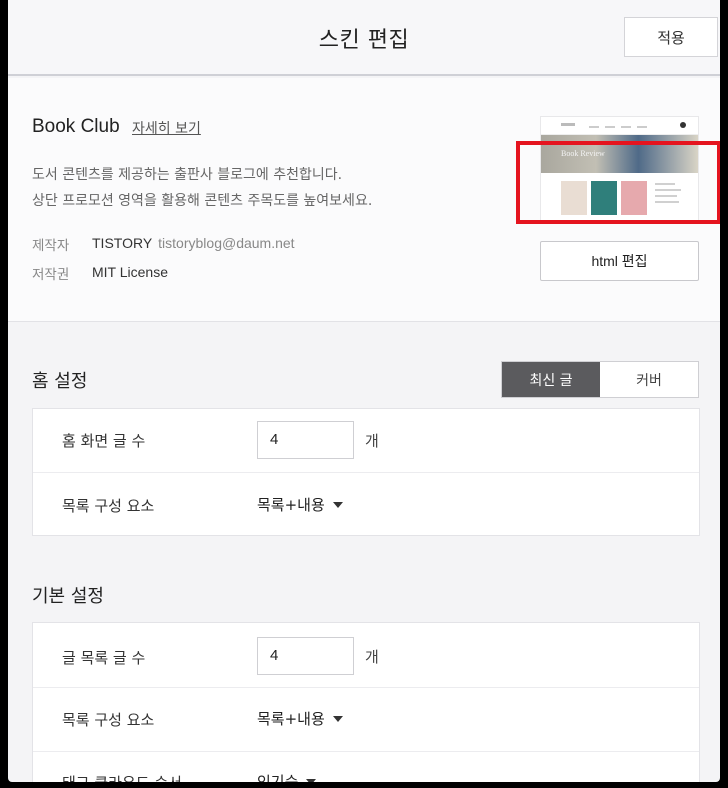 The width and height of the screenshot is (728, 788). Describe the element at coordinates (291, 719) in the screenshot. I see `basic-list-element-value: 목록+내용` at that location.